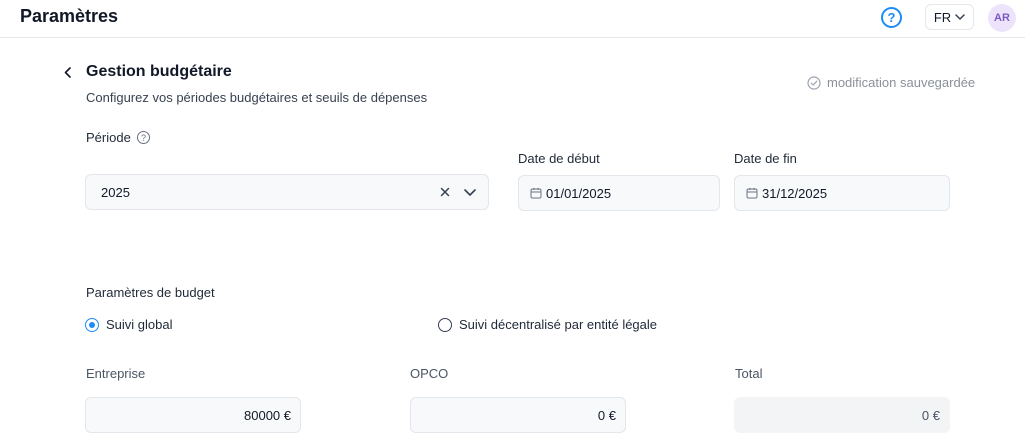  Describe the element at coordinates (842, 415) in the screenshot. I see `total-amount-field: 0 €` at that location.